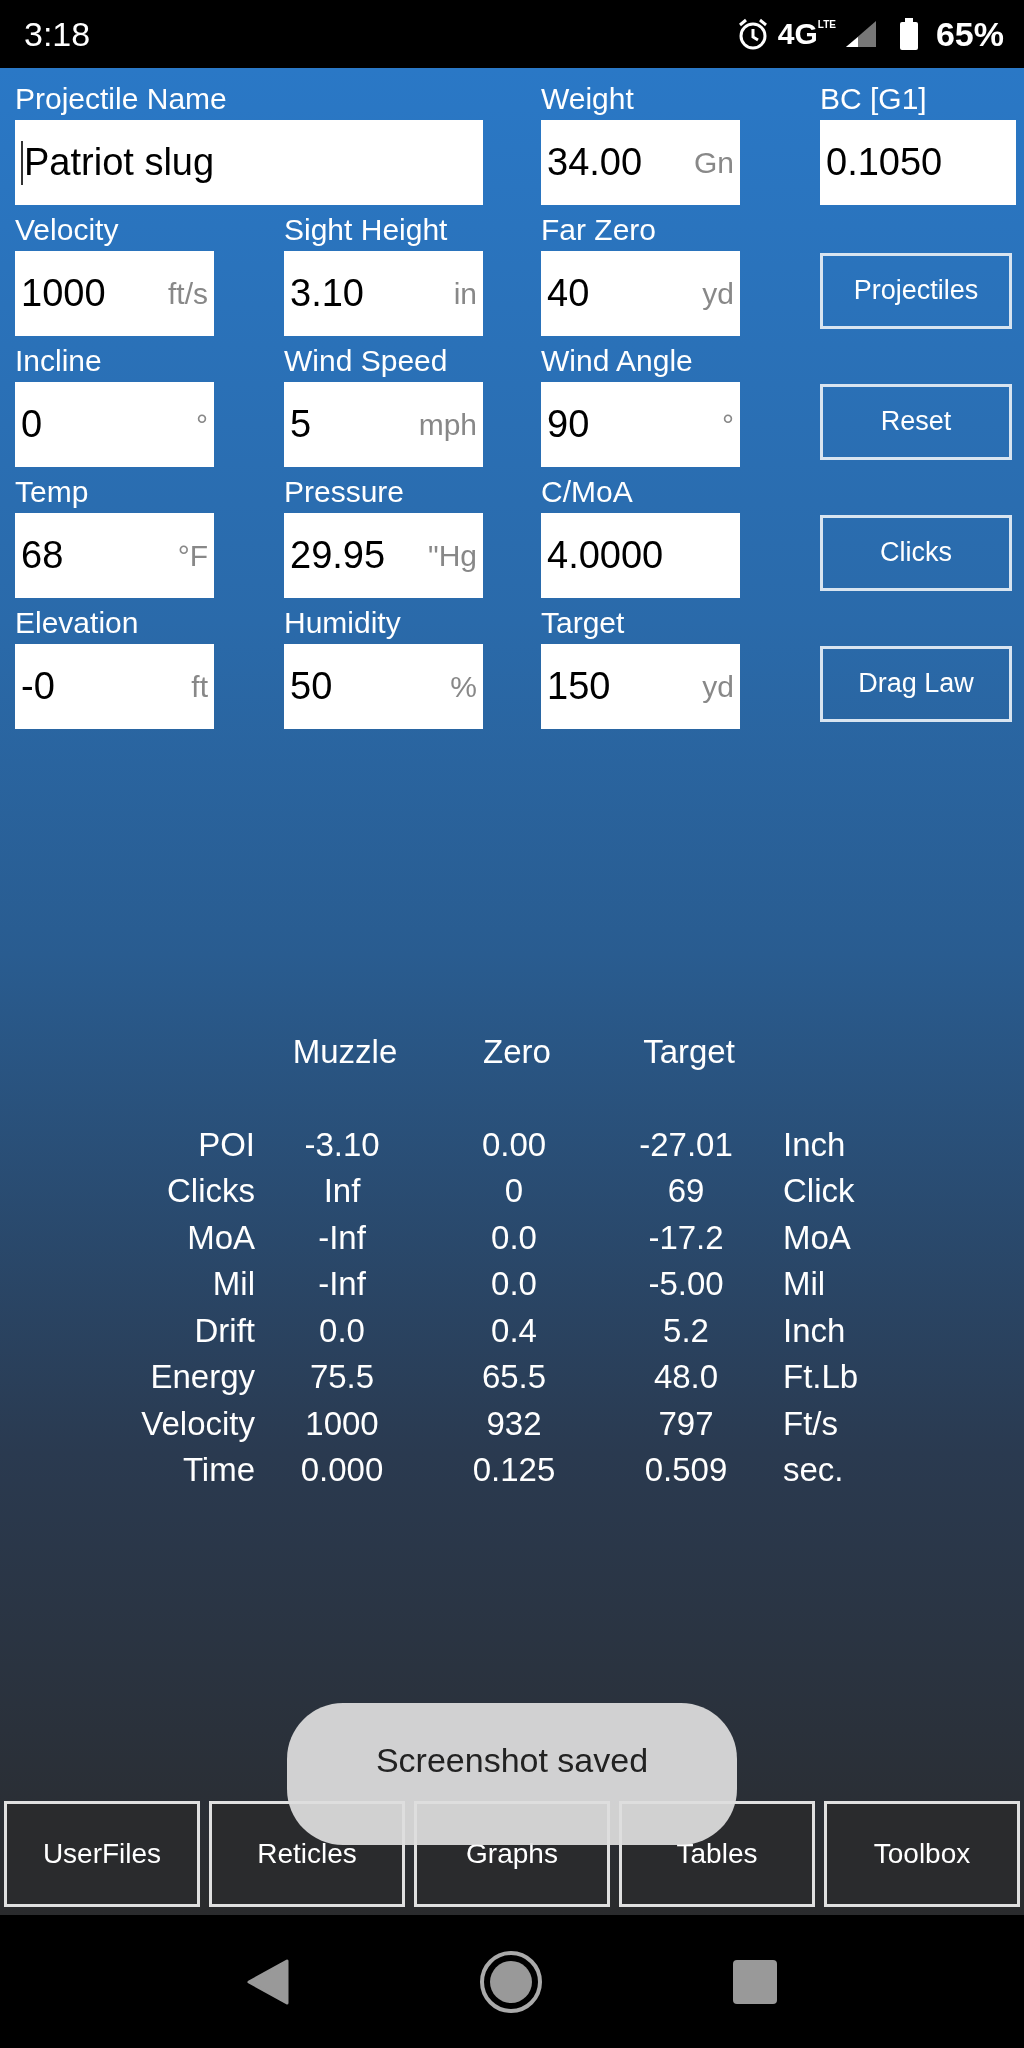 This screenshot has height=2048, width=1024. What do you see at coordinates (686, 1284) in the screenshot?
I see `table-cell-text: -5.00` at bounding box center [686, 1284].